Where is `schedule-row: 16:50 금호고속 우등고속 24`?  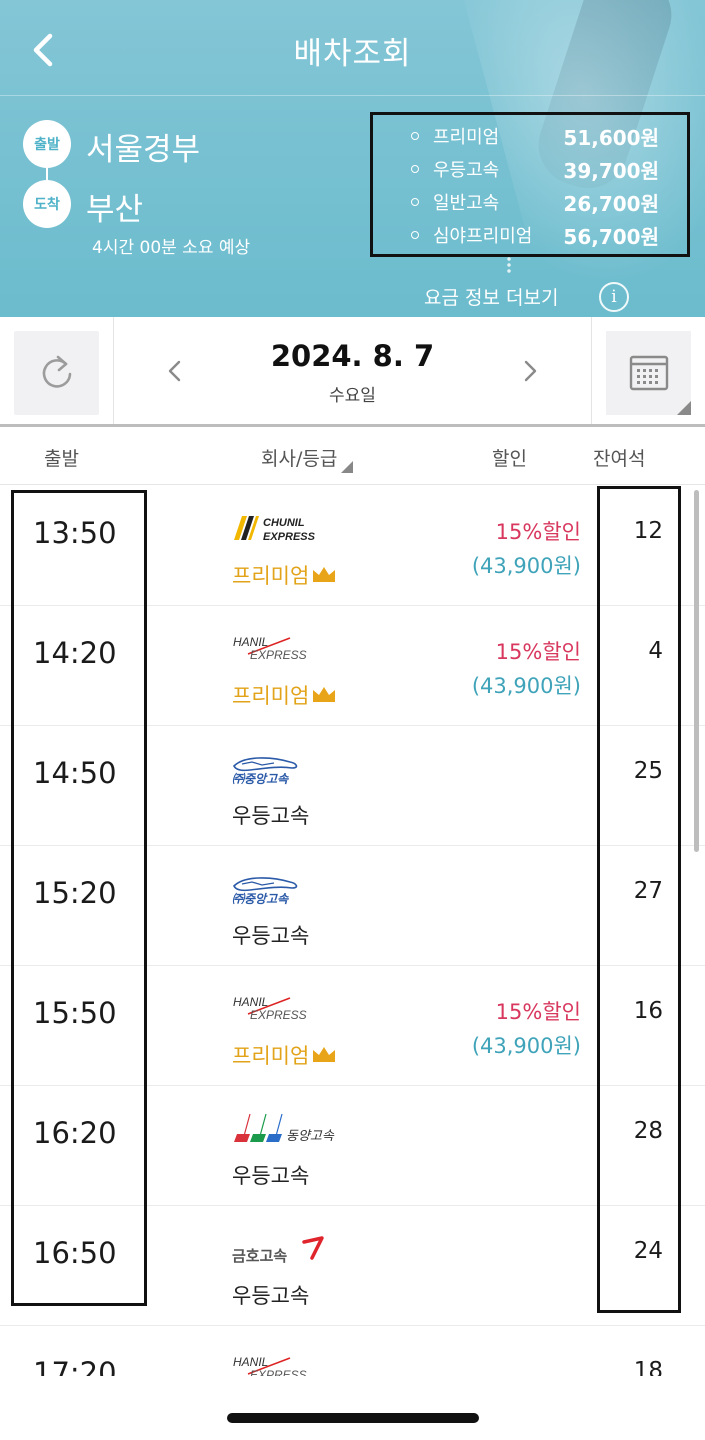
schedule-row: 16:50 금호고속 우등고속 24 is located at coordinates (352, 1266).